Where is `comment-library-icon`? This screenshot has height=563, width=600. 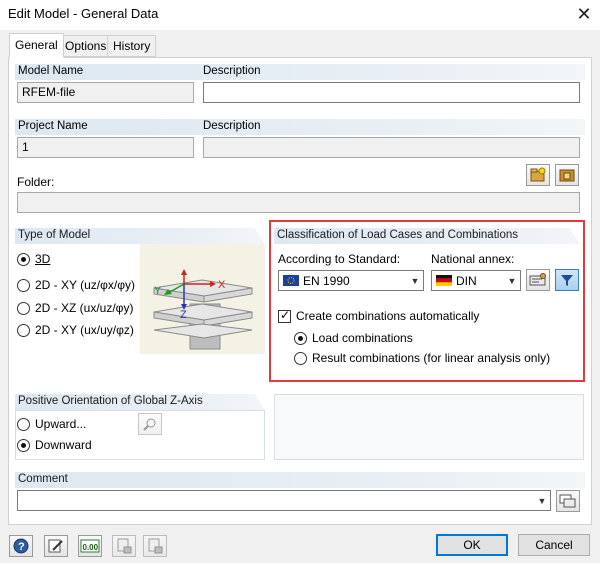
comment-library-icon is located at coordinates (567, 501).